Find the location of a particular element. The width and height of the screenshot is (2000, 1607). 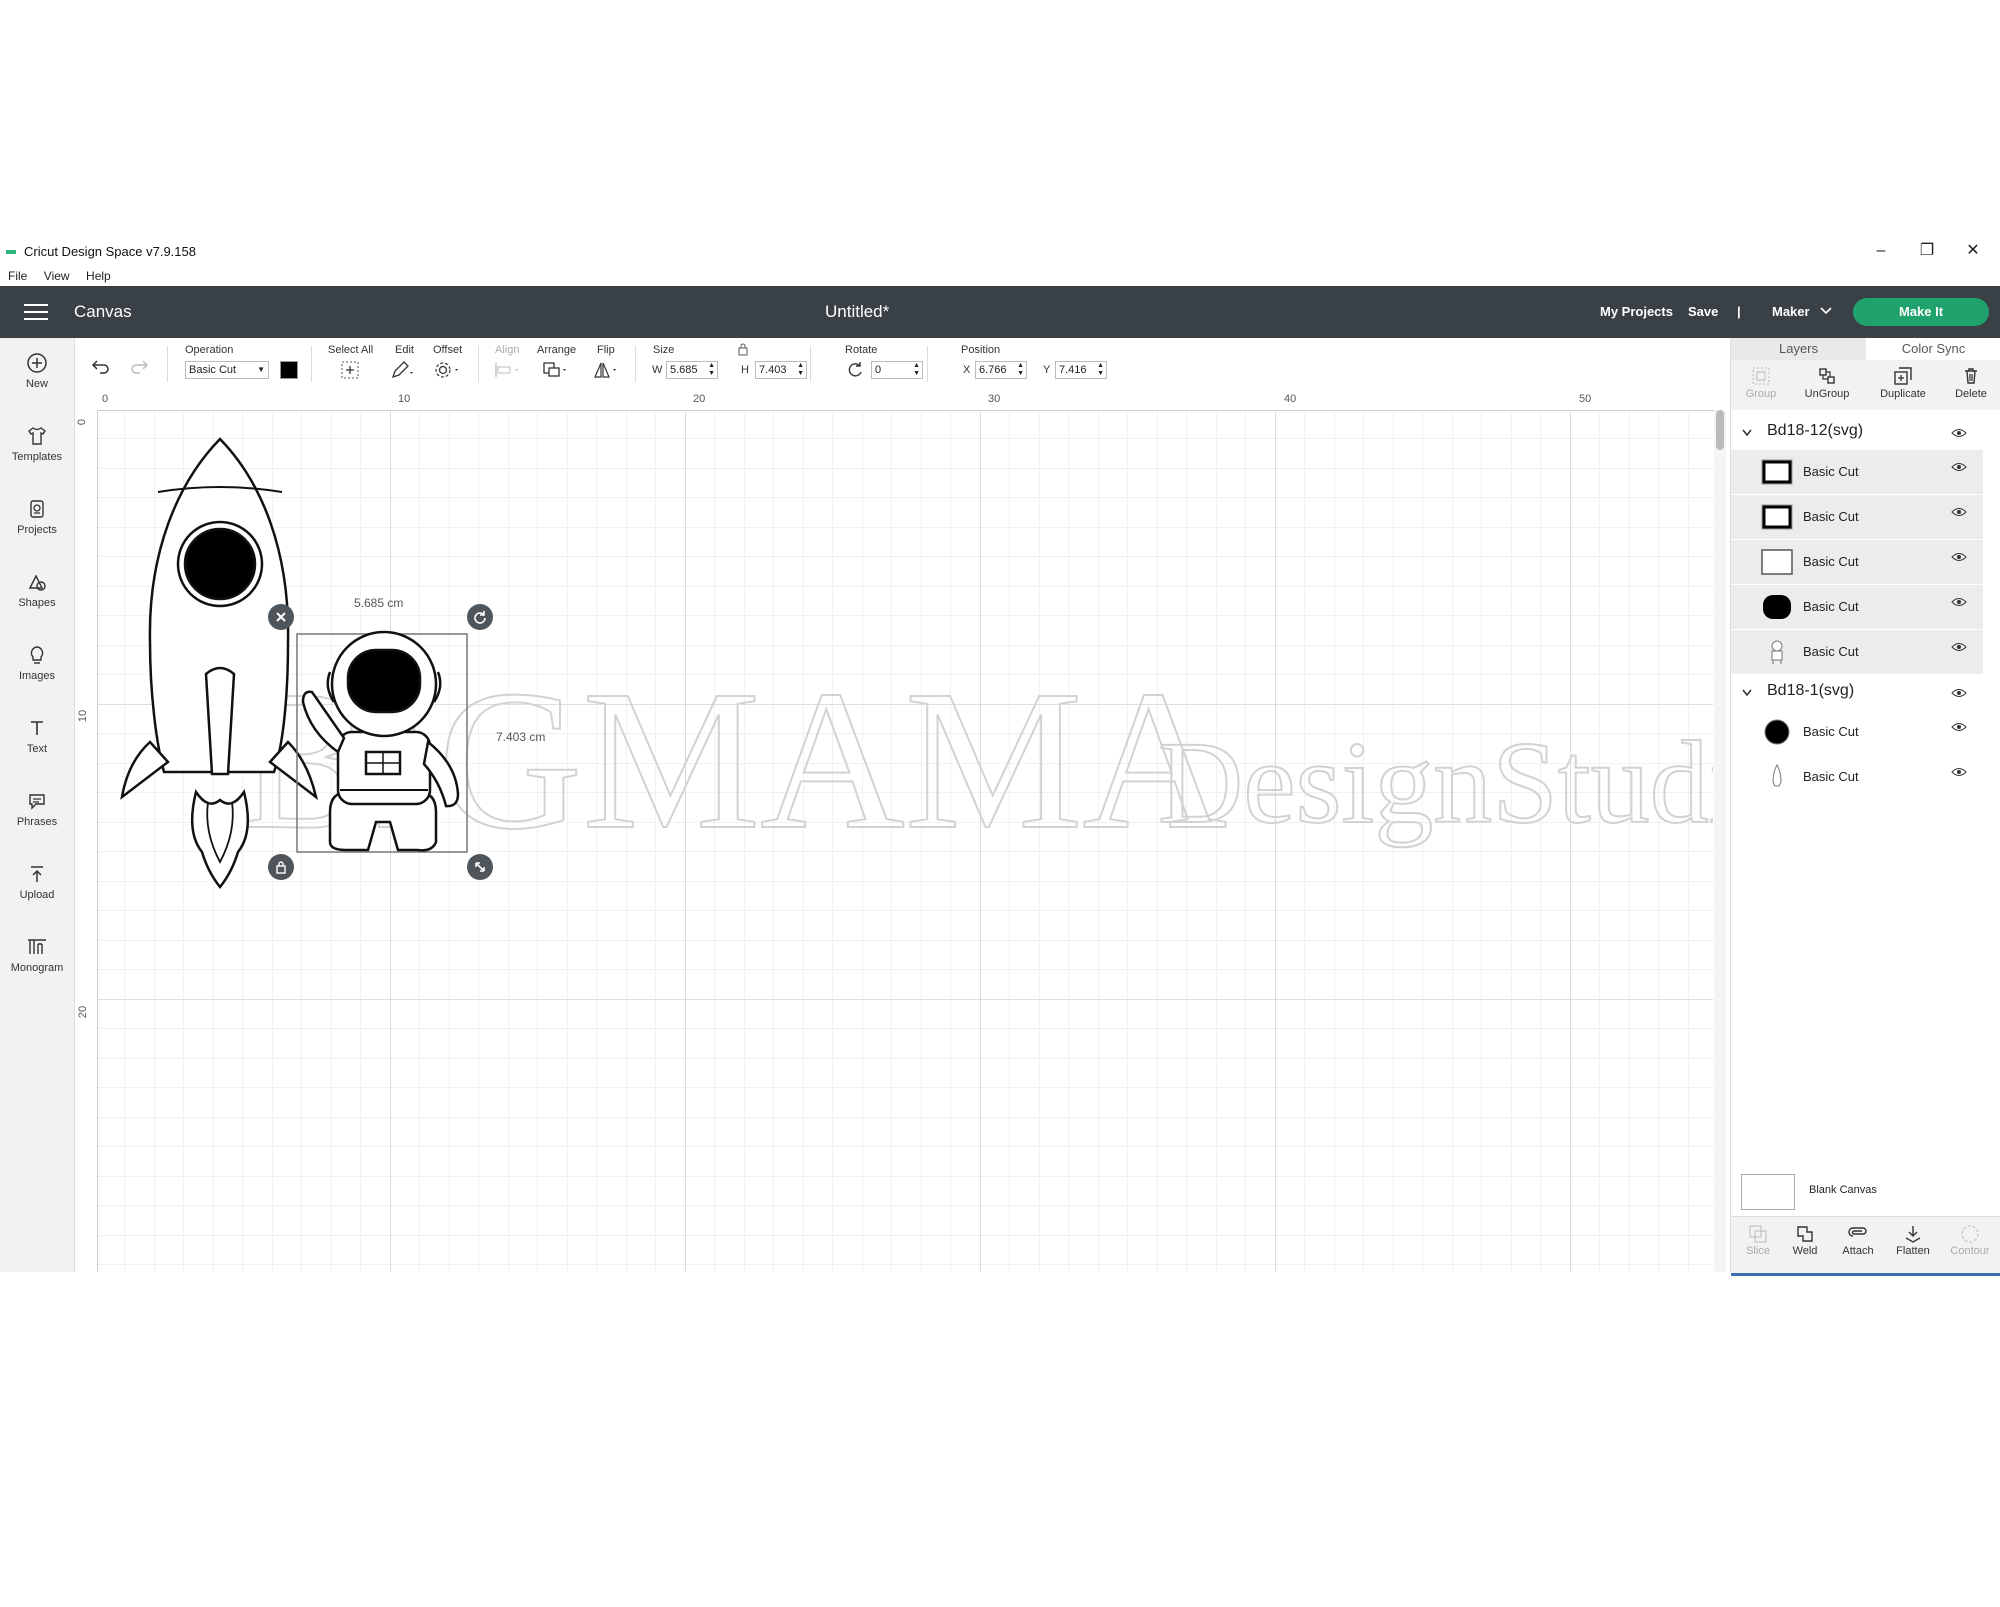

contour-icon is located at coordinates (1970, 1234).